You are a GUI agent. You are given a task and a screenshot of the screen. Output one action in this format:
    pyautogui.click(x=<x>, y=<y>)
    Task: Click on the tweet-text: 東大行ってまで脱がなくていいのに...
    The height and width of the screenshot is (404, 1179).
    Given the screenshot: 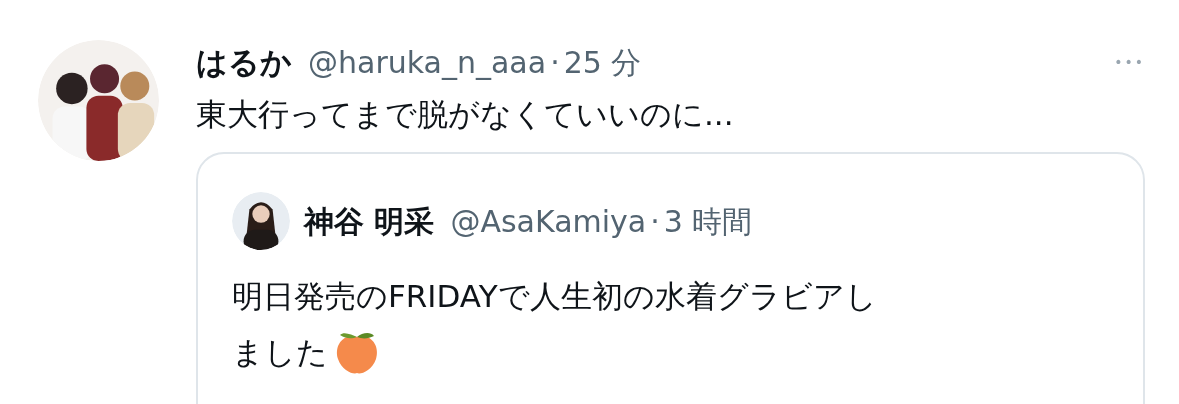 What is the action you would take?
    pyautogui.click(x=465, y=114)
    